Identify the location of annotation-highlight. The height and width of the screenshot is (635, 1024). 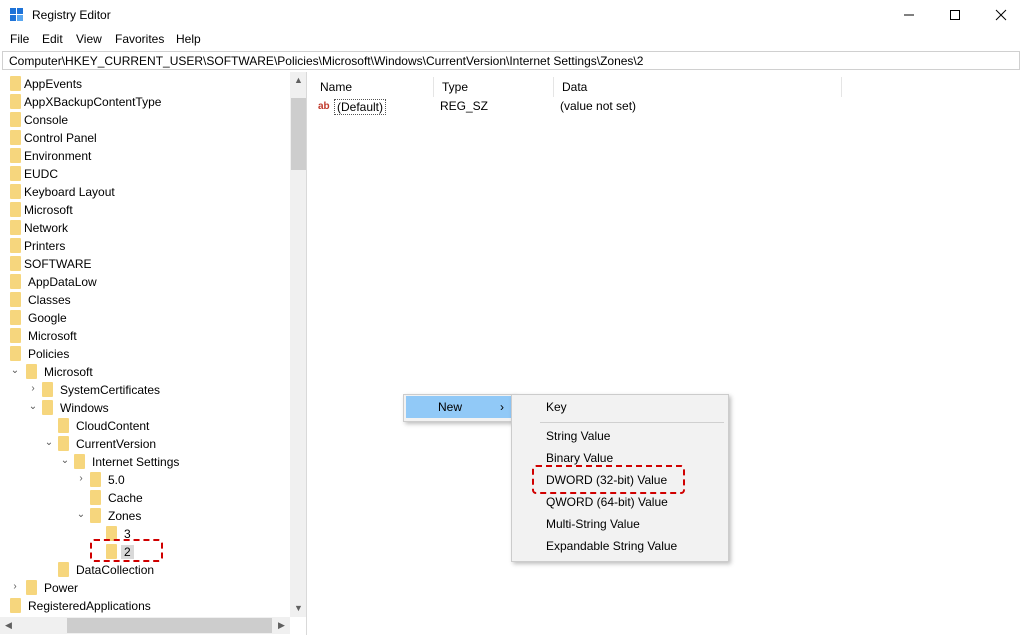
(126, 550).